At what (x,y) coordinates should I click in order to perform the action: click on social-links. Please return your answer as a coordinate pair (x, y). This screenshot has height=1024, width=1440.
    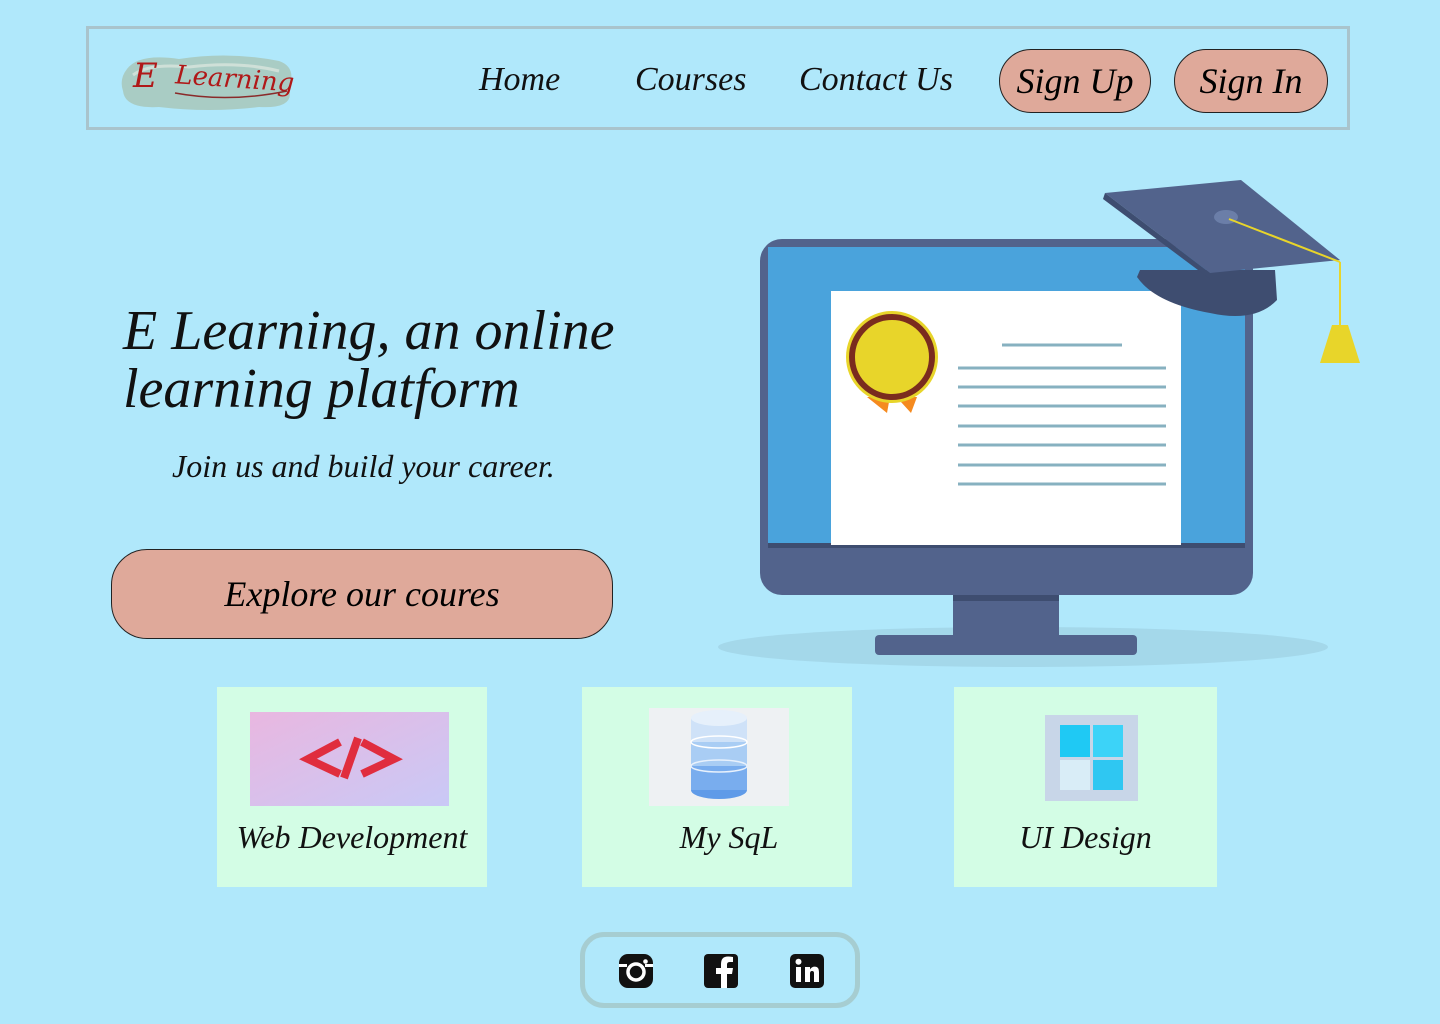
    Looking at the image, I should click on (720, 970).